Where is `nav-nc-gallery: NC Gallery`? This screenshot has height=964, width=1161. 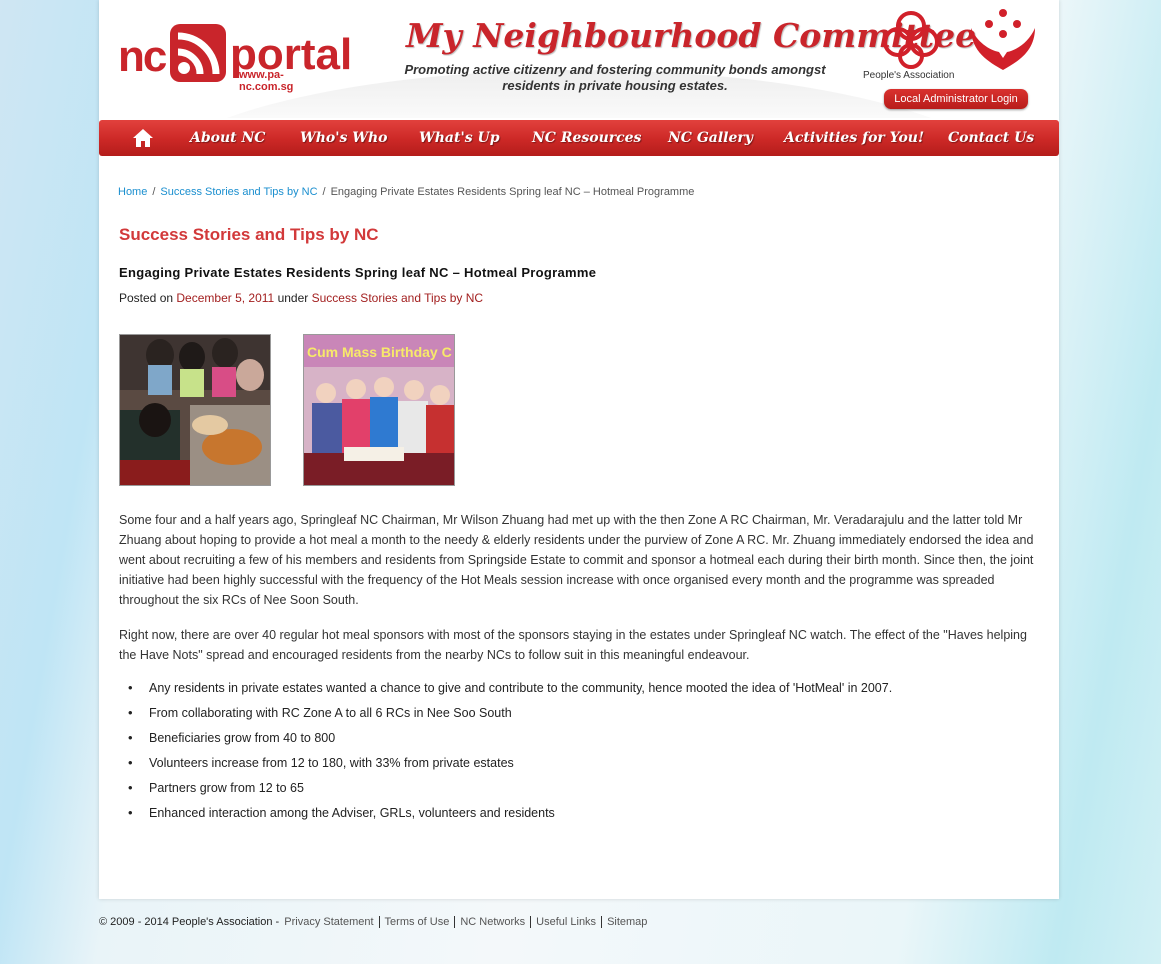 nav-nc-gallery: NC Gallery is located at coordinates (710, 138).